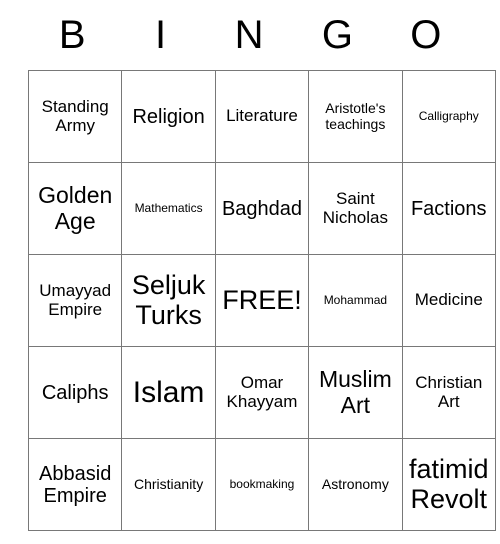 The width and height of the screenshot is (500, 544). What do you see at coordinates (161, 35) in the screenshot?
I see `bingo-header-letter-i: I` at bounding box center [161, 35].